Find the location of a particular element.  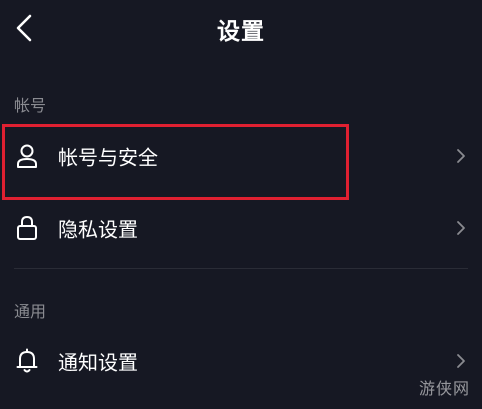

header: 设置 is located at coordinates (241, 28).